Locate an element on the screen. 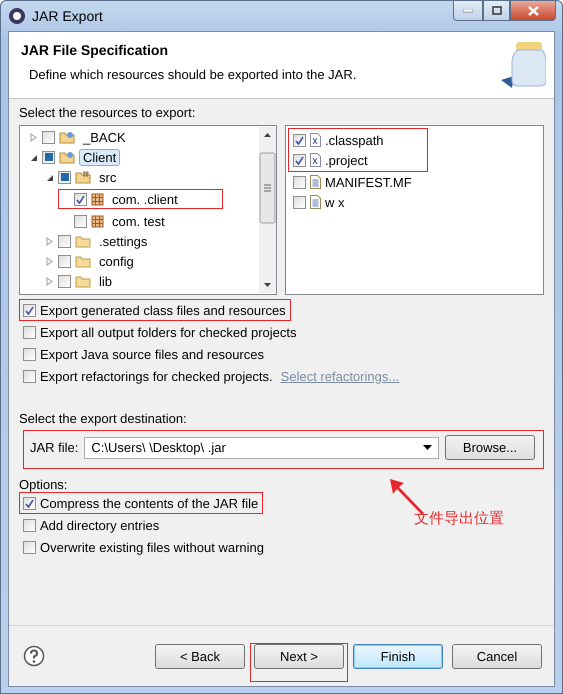 This screenshot has width=563, height=694. section-label: Select the export destination: is located at coordinates (103, 418).